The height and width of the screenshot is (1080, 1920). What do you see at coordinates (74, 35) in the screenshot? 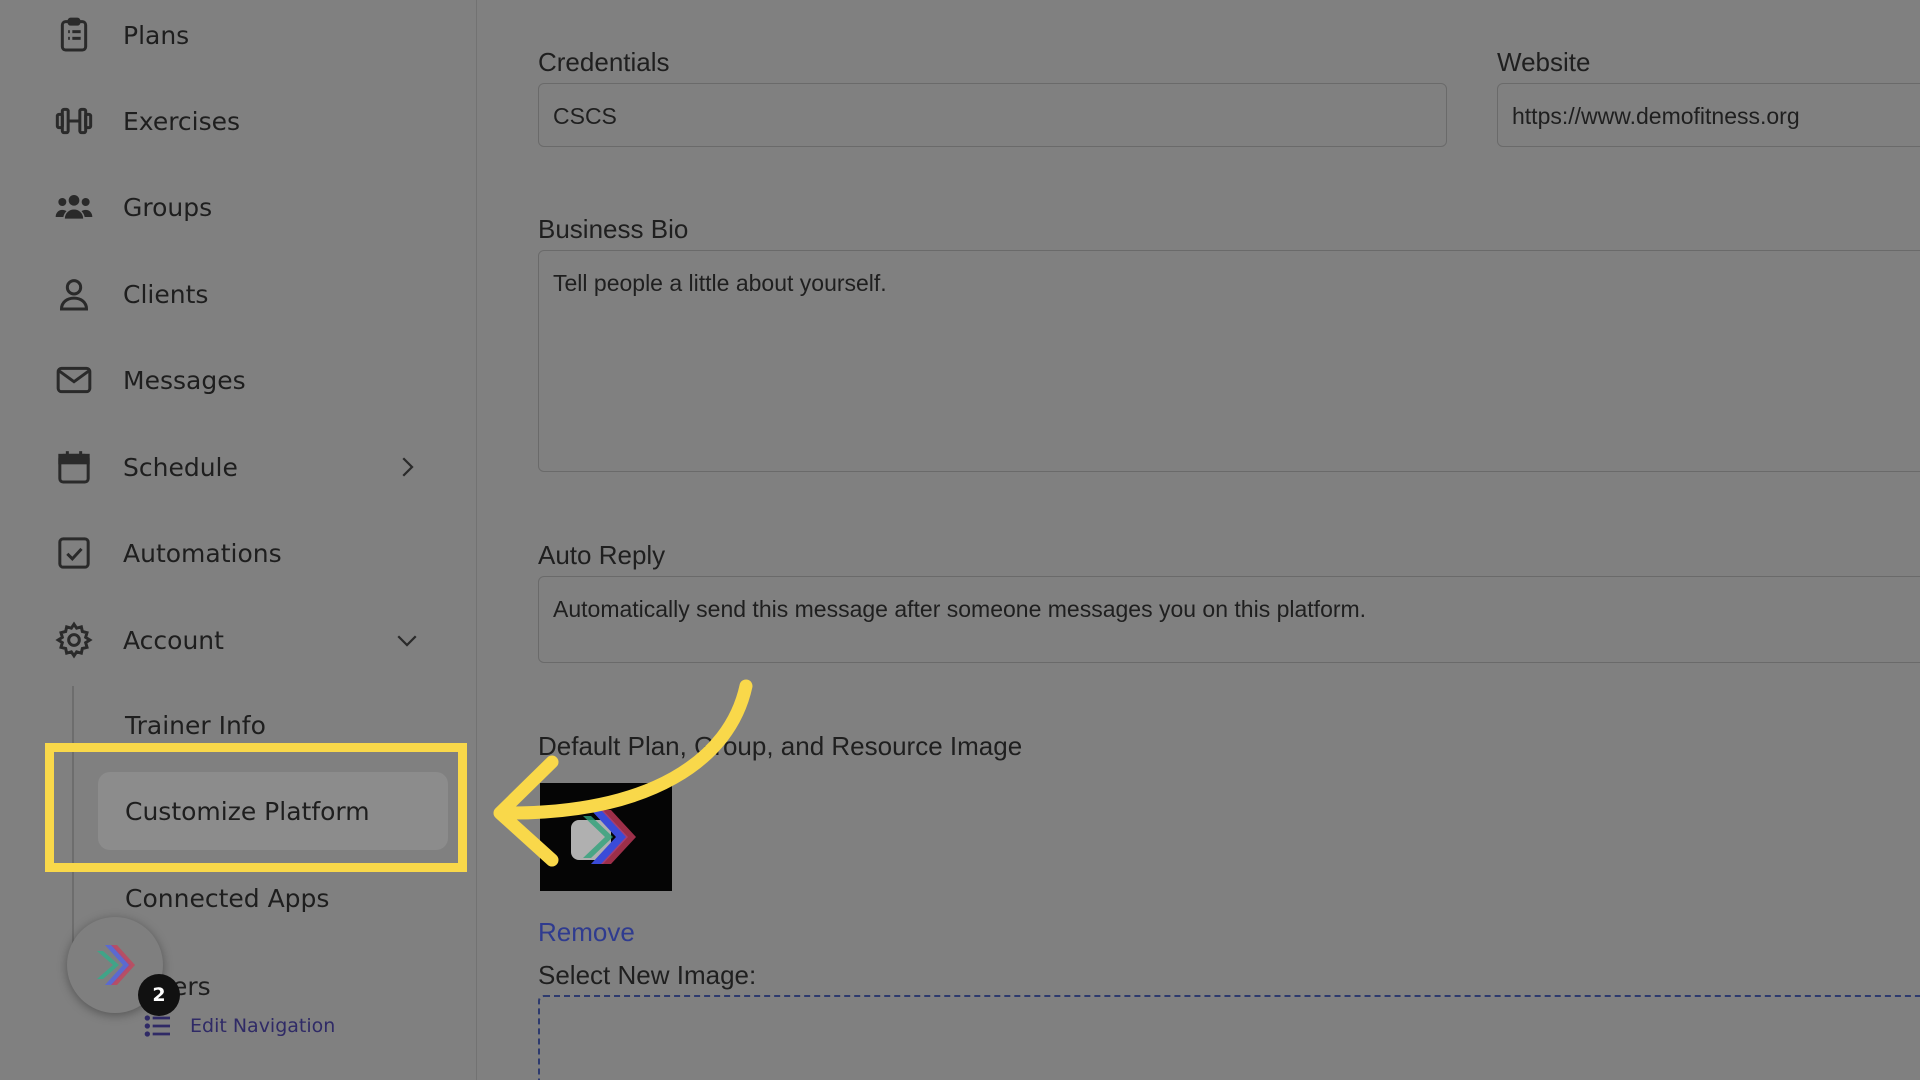
I see `clipboard-icon` at bounding box center [74, 35].